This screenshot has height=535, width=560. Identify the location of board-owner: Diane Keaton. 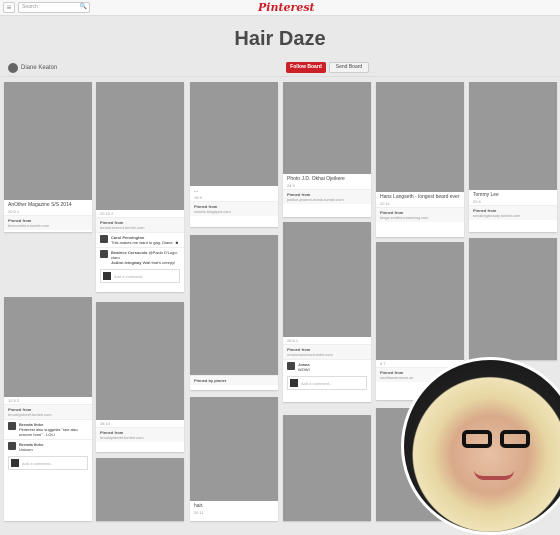
(32, 68).